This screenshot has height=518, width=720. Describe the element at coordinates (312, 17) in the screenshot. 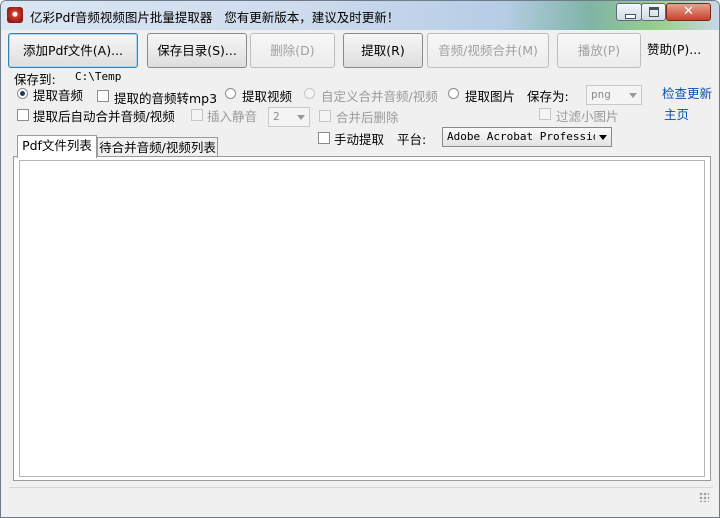

I see `update-notice: 您有更新版本，建议及时更新！` at that location.